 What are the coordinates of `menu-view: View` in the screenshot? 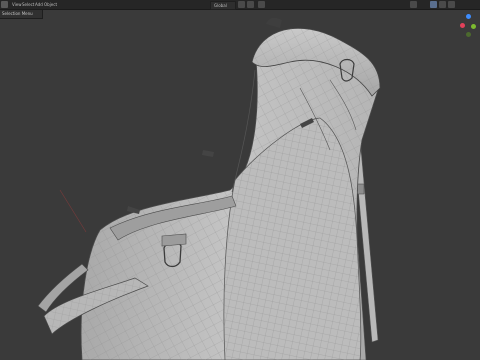 It's located at (17, 4).